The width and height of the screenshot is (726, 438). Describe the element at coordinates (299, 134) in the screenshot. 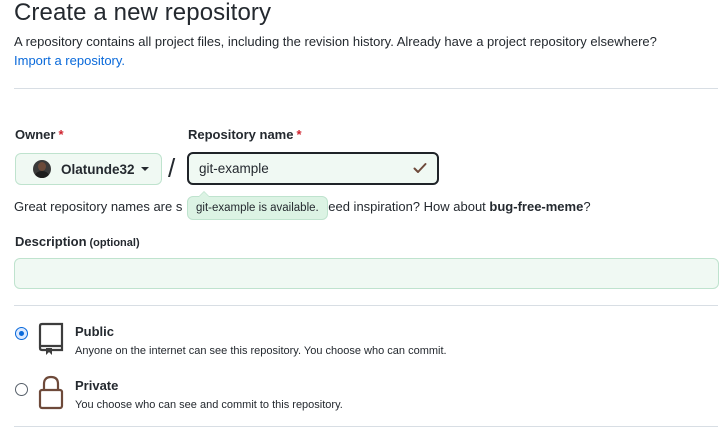

I see `repo-name-required-marker: *` at that location.